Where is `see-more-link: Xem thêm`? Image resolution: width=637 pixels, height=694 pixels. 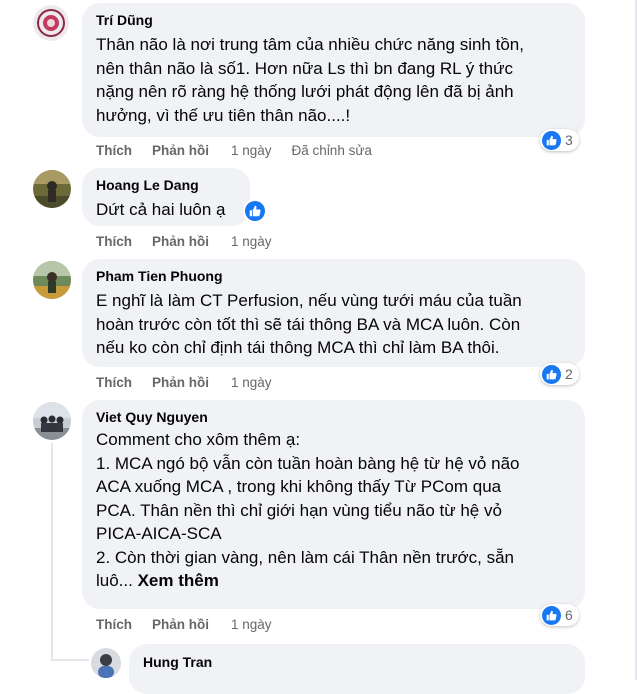
see-more-link: Xem thêm is located at coordinates (178, 580).